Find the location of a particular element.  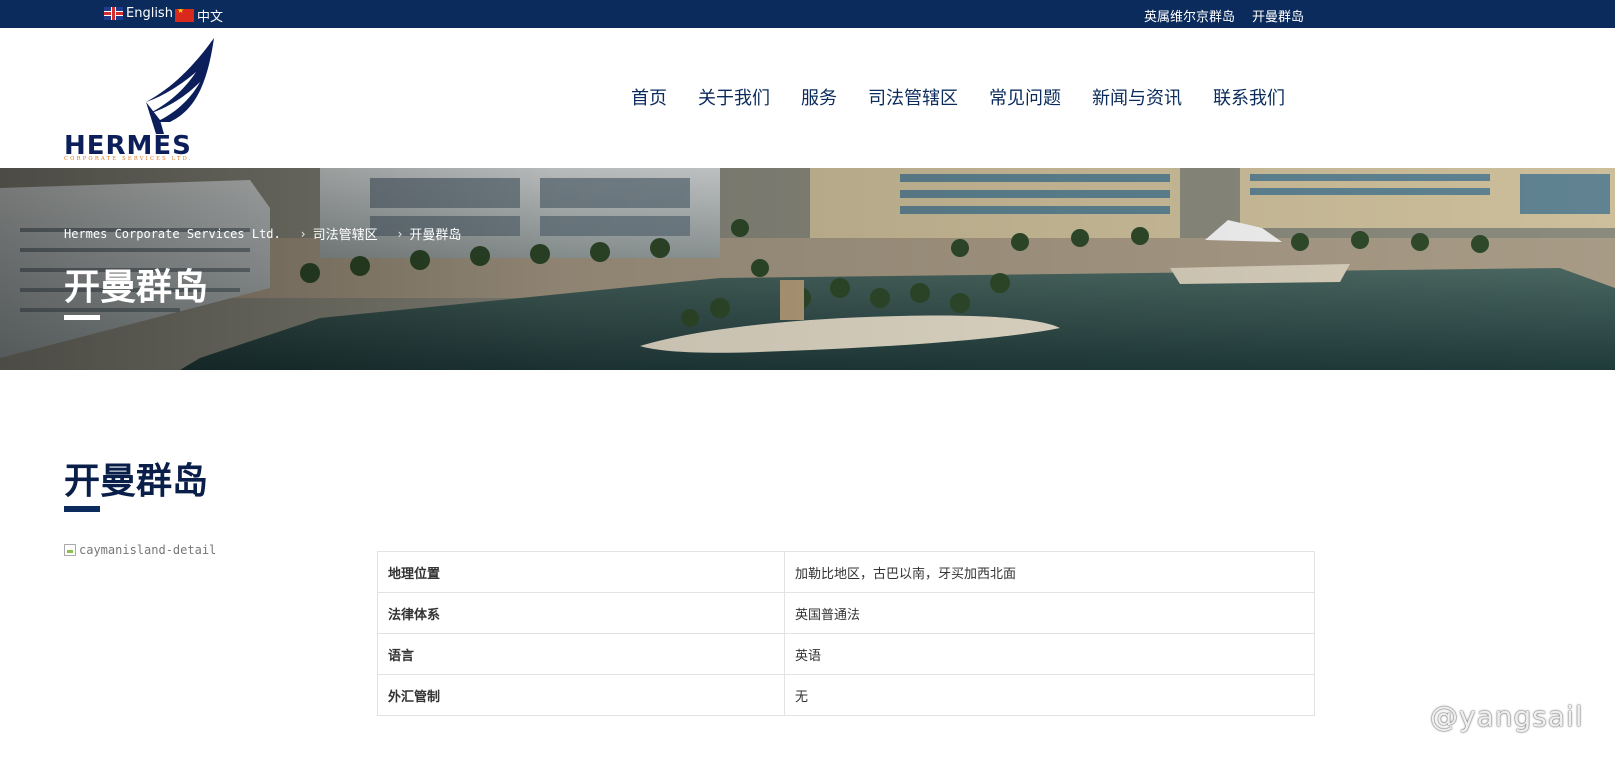

cayman-detail-image: caymanisland-detail is located at coordinates (140, 550).